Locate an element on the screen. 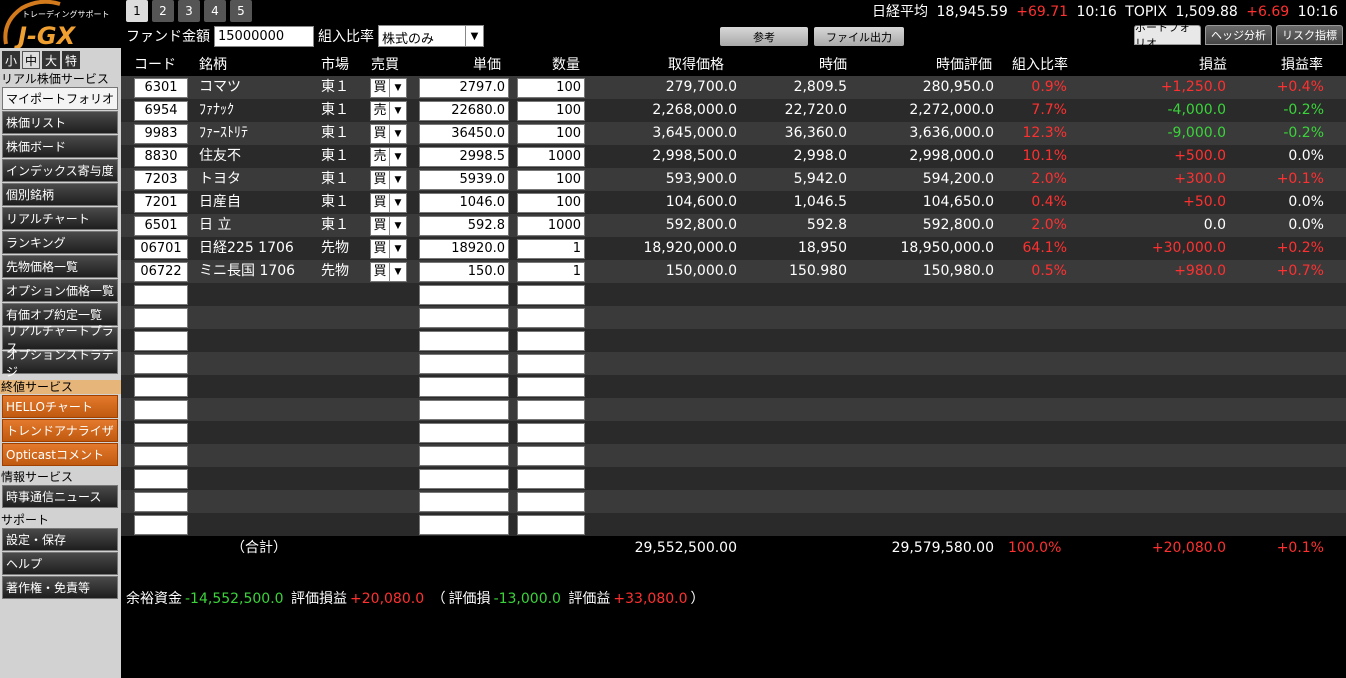 The width and height of the screenshot is (1346, 678). unit-price-input: 36450.0 is located at coordinates (464, 134).